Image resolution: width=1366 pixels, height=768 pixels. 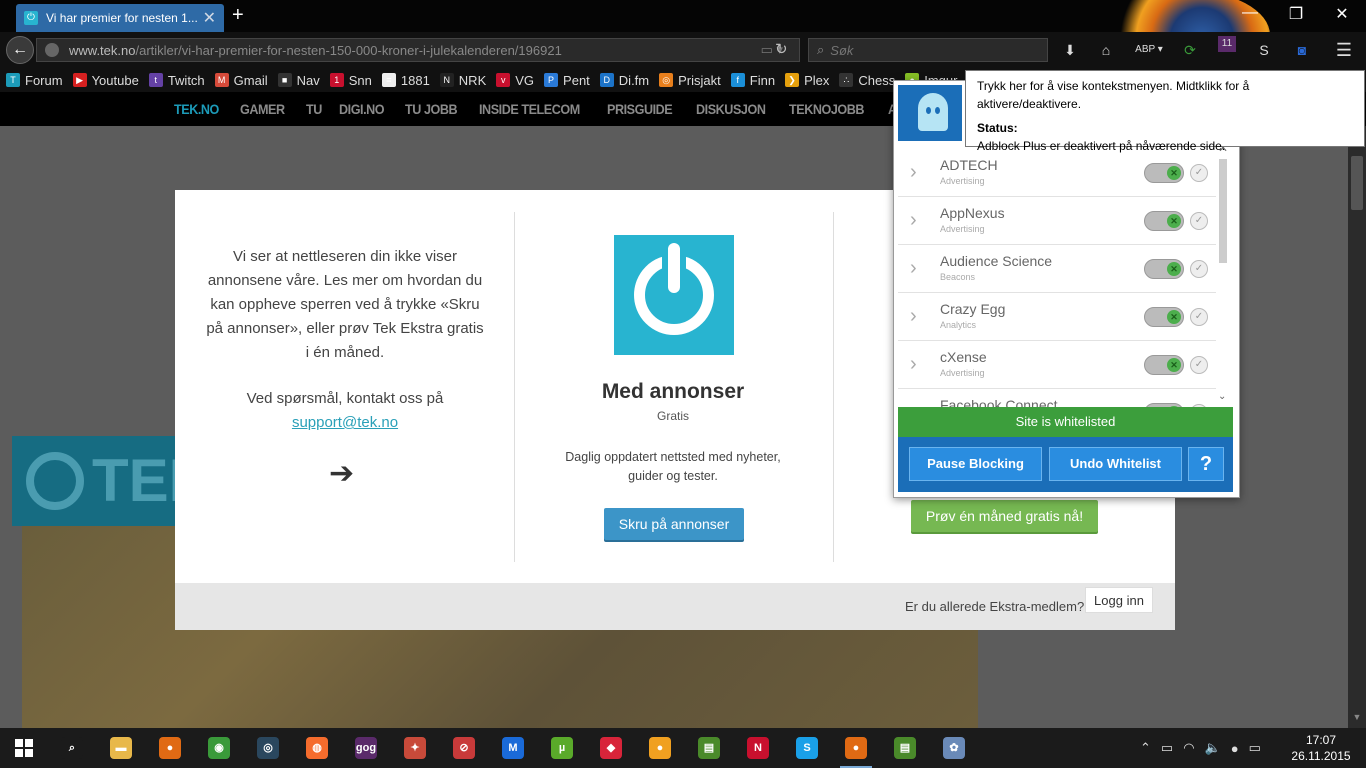 What do you see at coordinates (1190, 50) in the screenshot?
I see `sync-icon: ⟳` at bounding box center [1190, 50].